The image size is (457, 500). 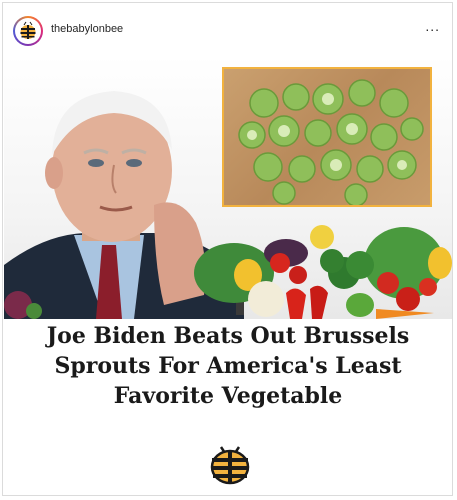 I want to click on avatar, so click(x=28, y=31).